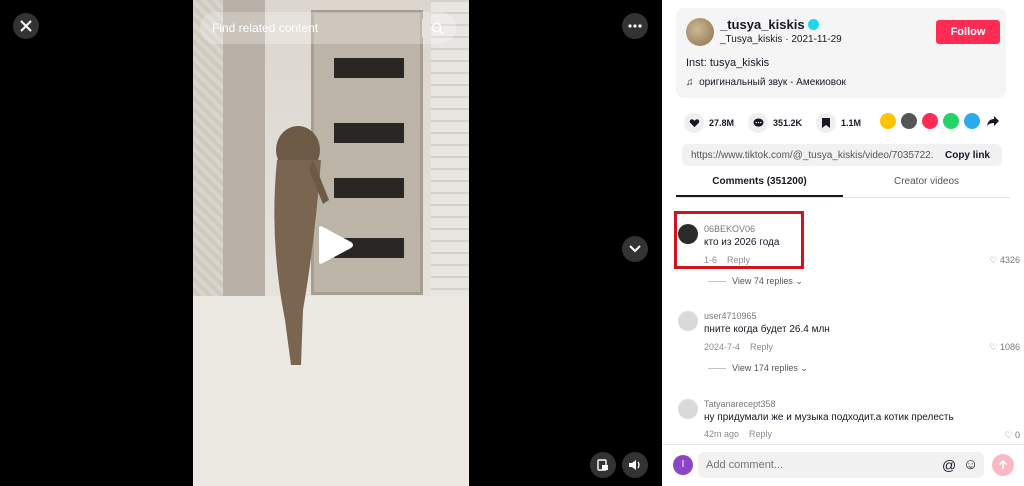 The height and width of the screenshot is (486, 1024). What do you see at coordinates (758, 123) in the screenshot?
I see `comment-icon` at bounding box center [758, 123].